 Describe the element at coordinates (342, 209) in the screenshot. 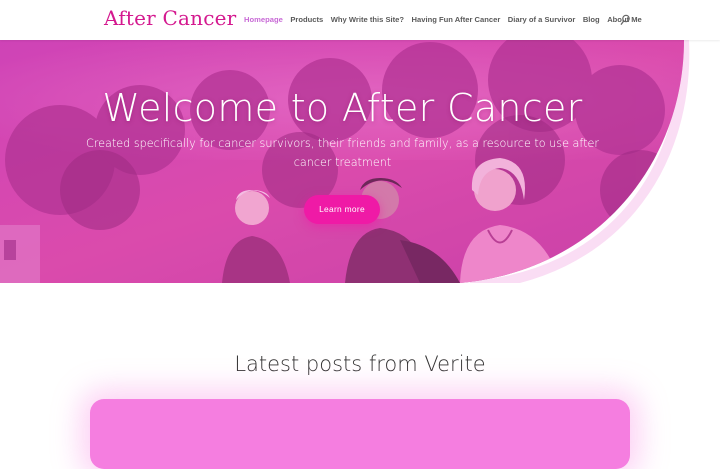

I see `learn-more-button: Learn more` at that location.